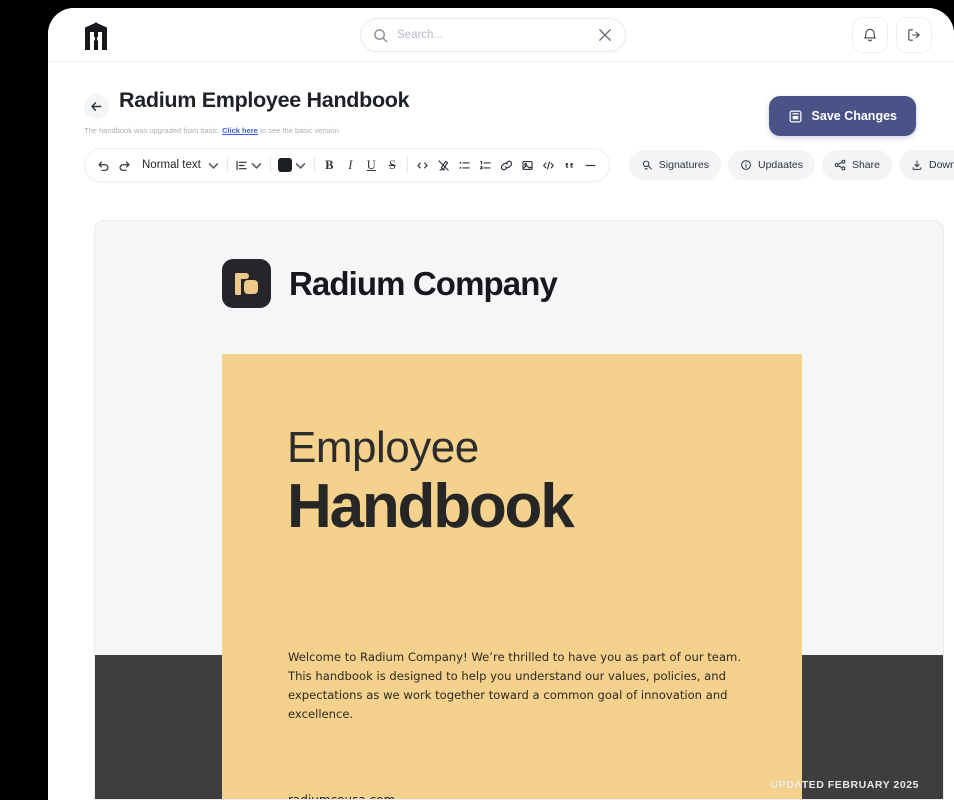 The height and width of the screenshot is (800, 954). I want to click on arrow-left-icon, so click(96, 106).